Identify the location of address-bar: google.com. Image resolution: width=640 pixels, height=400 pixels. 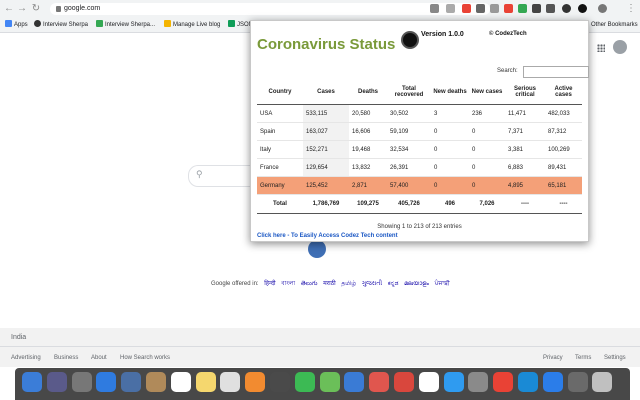
(270, 9).